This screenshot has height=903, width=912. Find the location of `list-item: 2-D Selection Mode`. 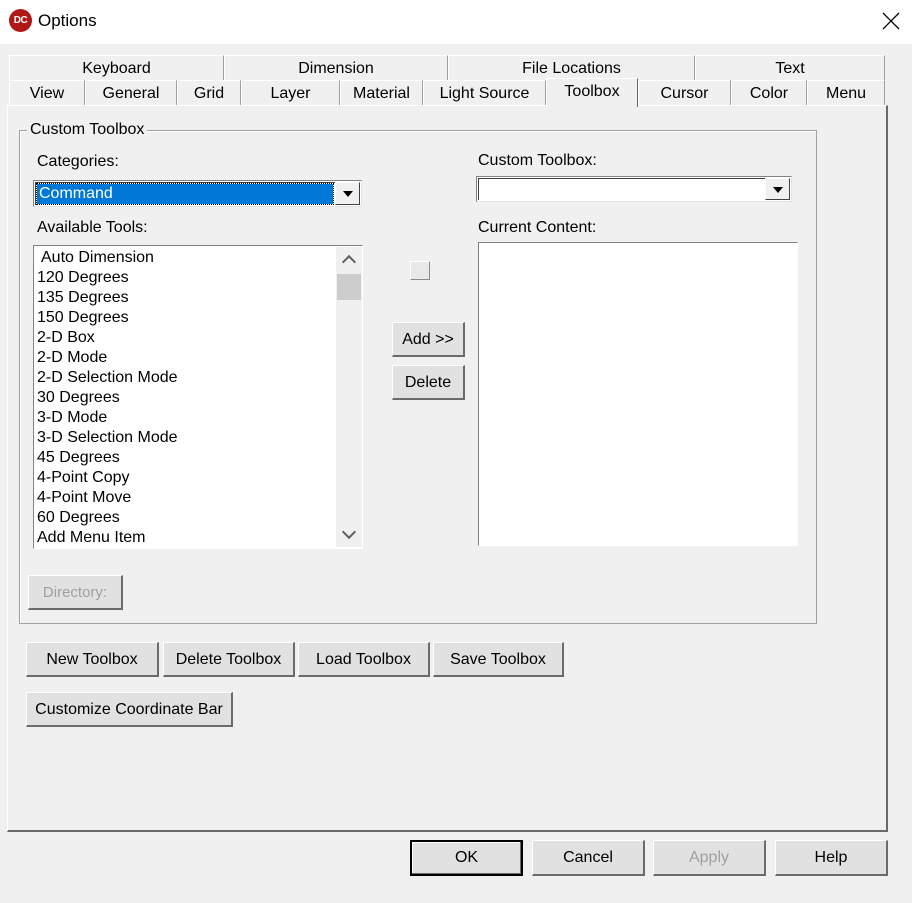

list-item: 2-D Selection Mode is located at coordinates (107, 378).